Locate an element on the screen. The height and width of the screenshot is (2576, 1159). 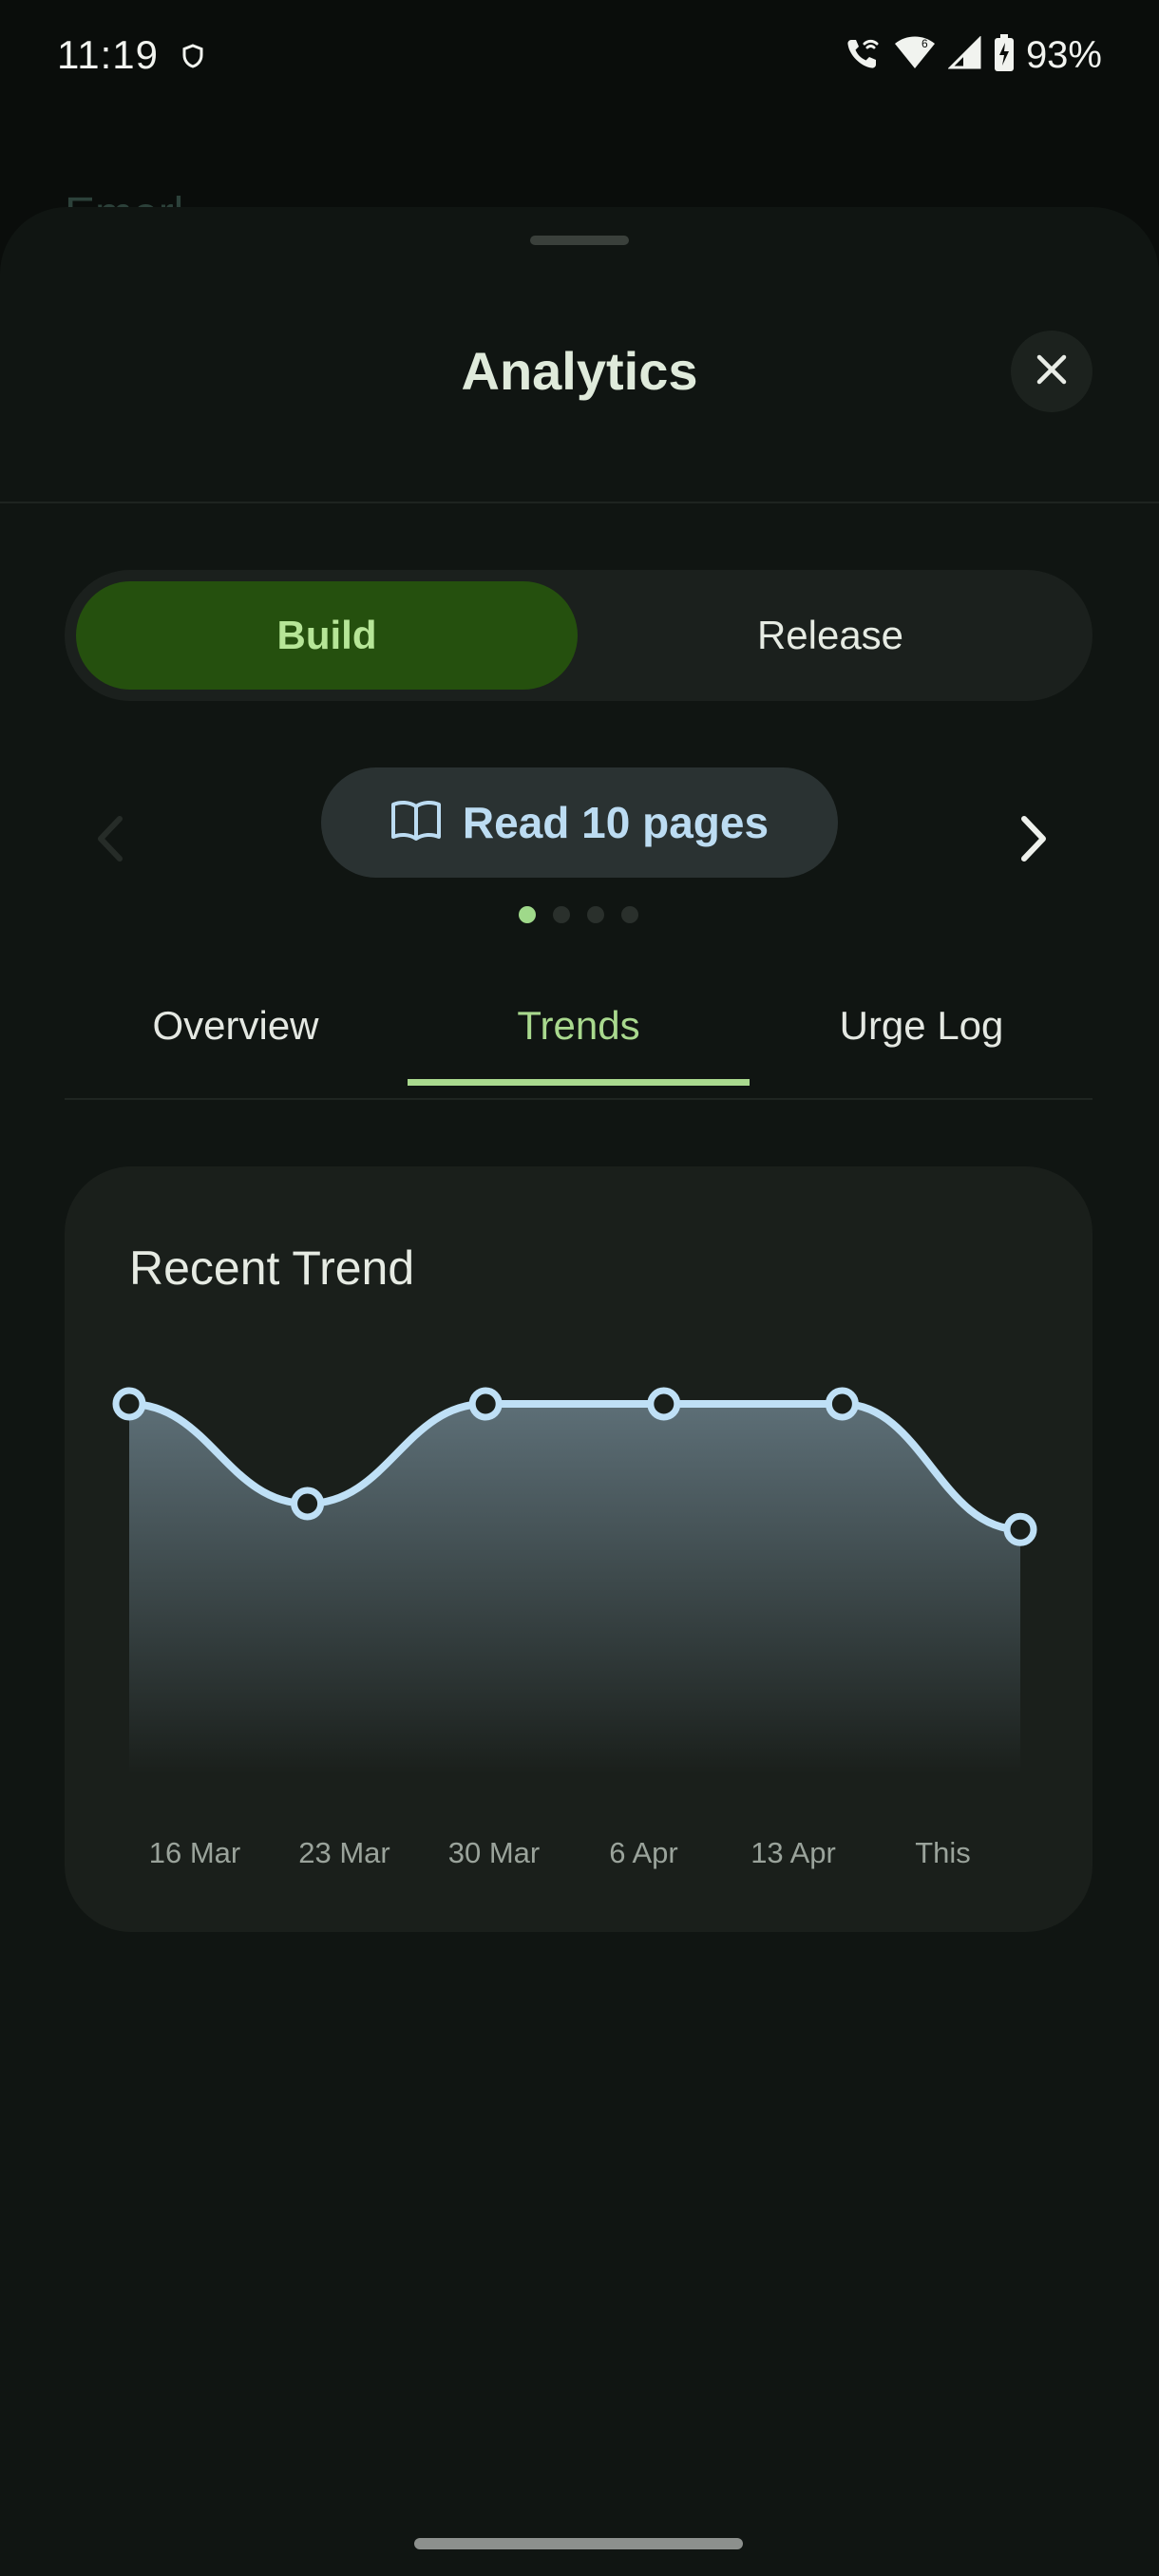
status-bar: 11:19 6 93% is located at coordinates (579, 57).